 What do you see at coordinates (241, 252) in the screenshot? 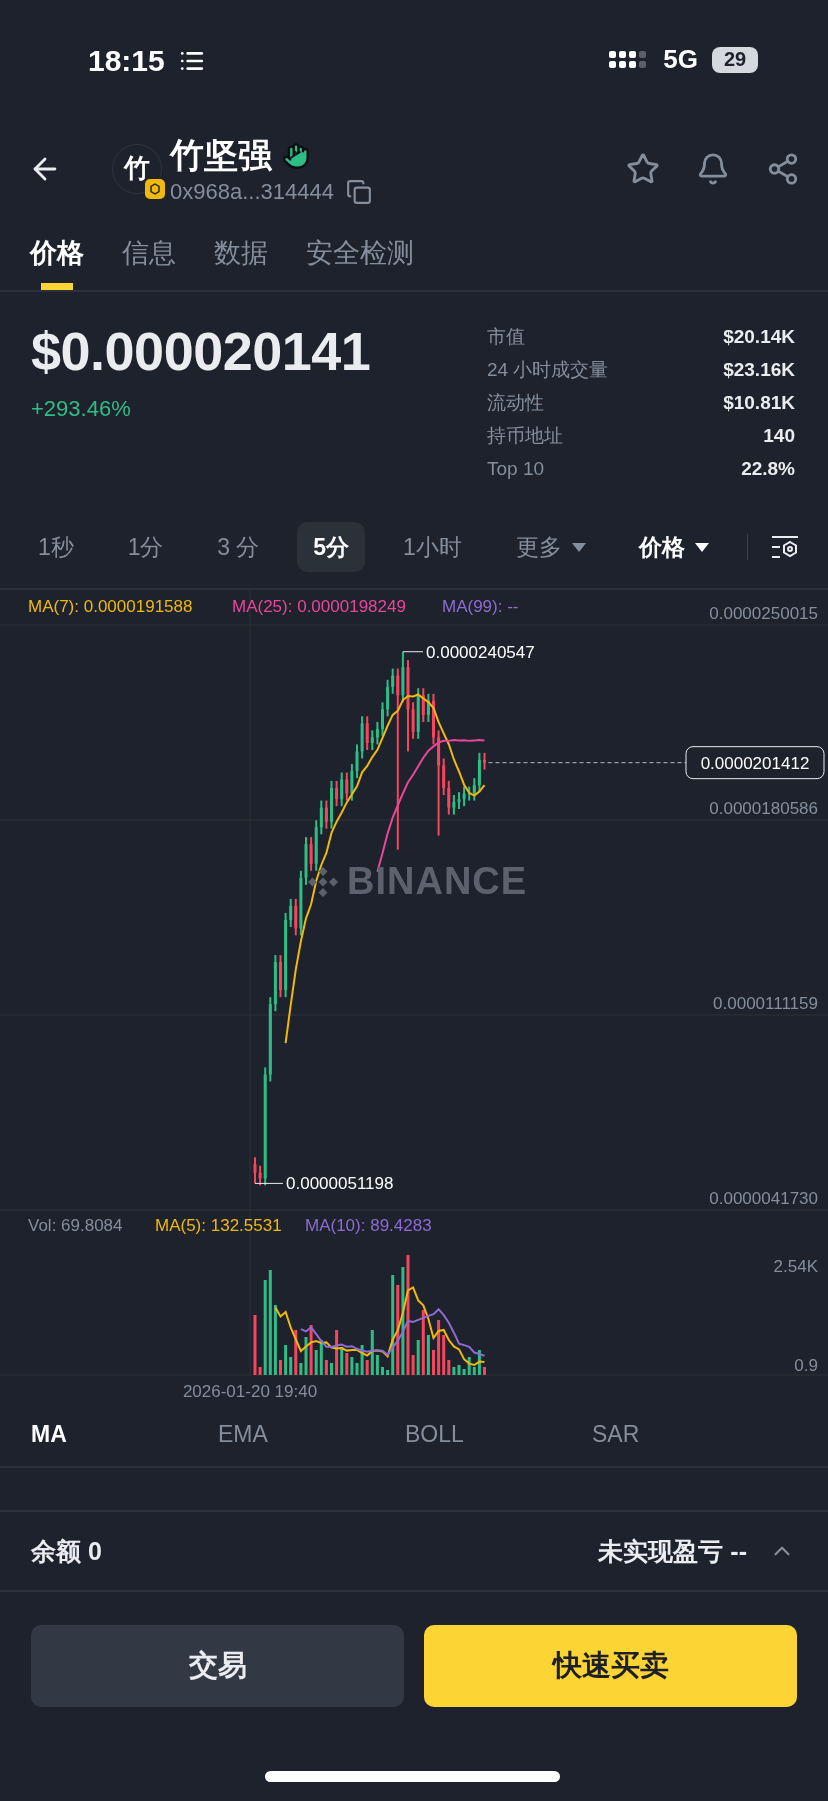
I see `tab: 数据` at bounding box center [241, 252].